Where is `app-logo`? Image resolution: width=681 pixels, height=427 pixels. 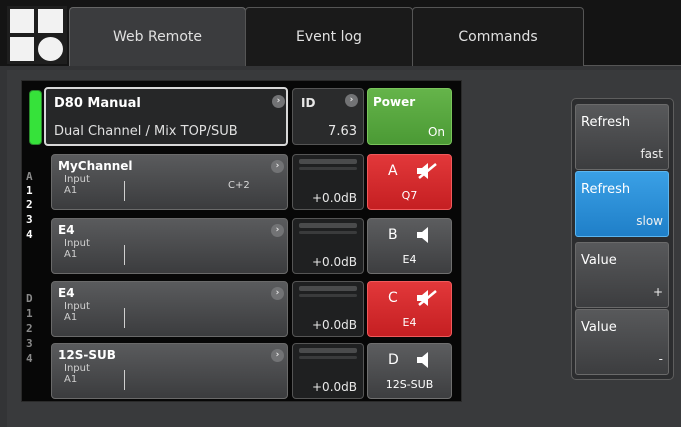
app-logo is located at coordinates (37, 35).